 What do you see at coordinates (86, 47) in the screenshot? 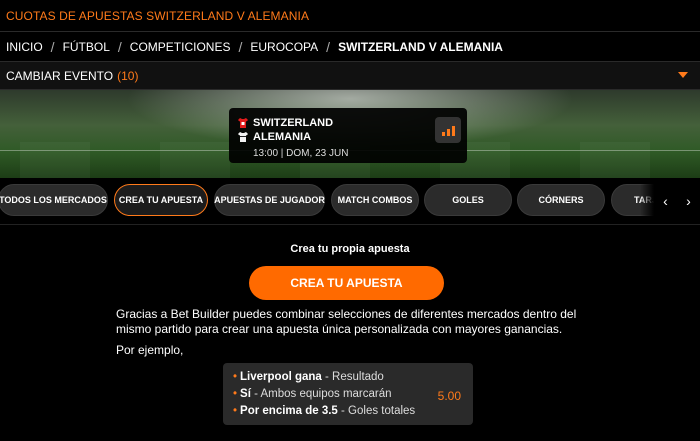
I see `breadcrumb-item-futbol: FÚTBOL` at bounding box center [86, 47].